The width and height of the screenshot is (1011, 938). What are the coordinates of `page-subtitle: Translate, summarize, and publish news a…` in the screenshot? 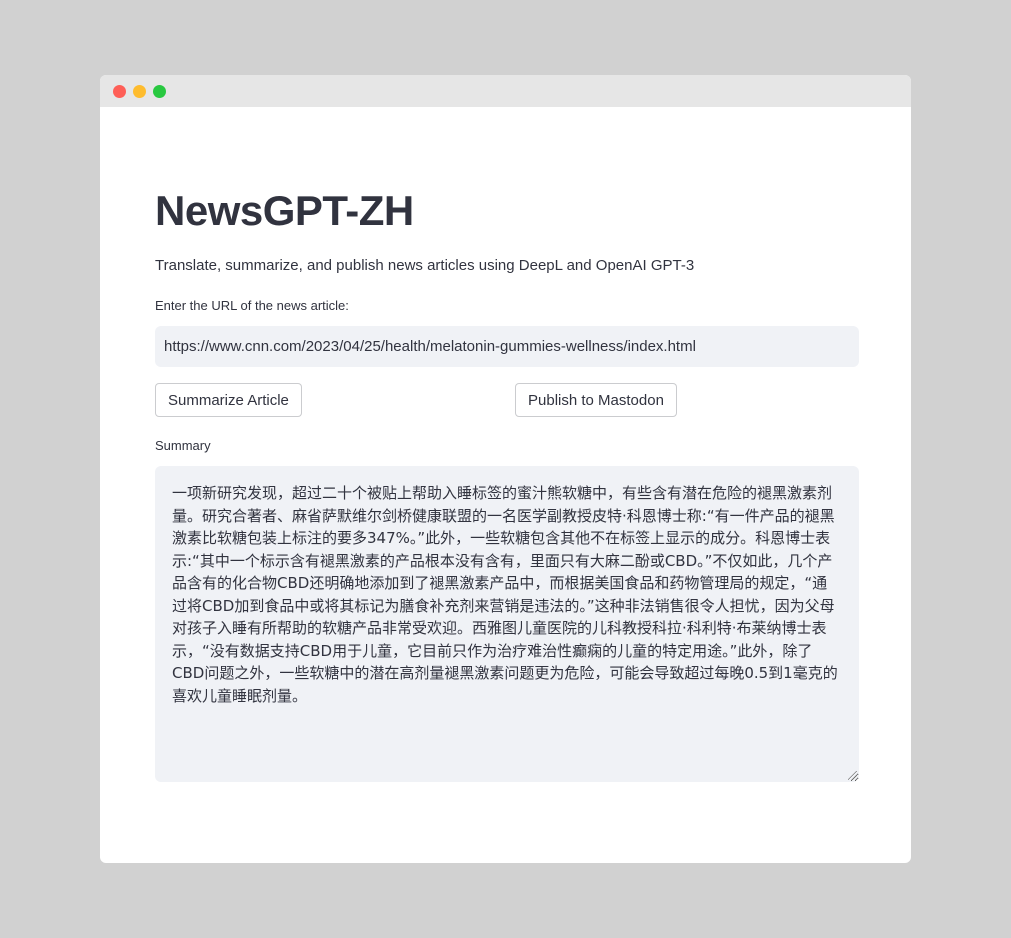 It's located at (425, 265).